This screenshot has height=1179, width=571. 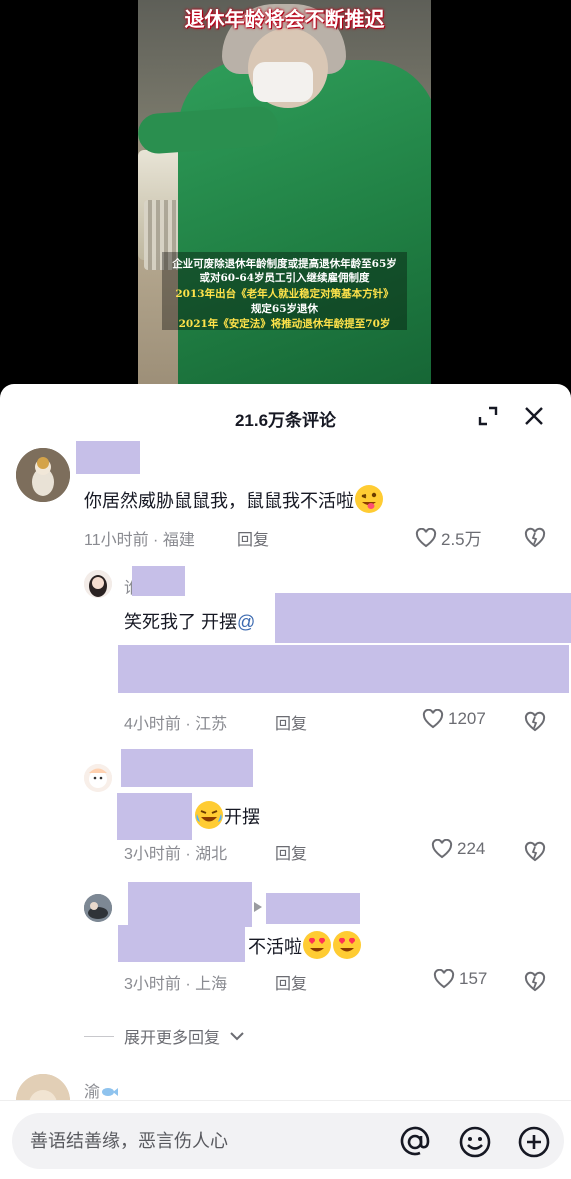 I want to click on like-count: 157, so click(x=473, y=978).